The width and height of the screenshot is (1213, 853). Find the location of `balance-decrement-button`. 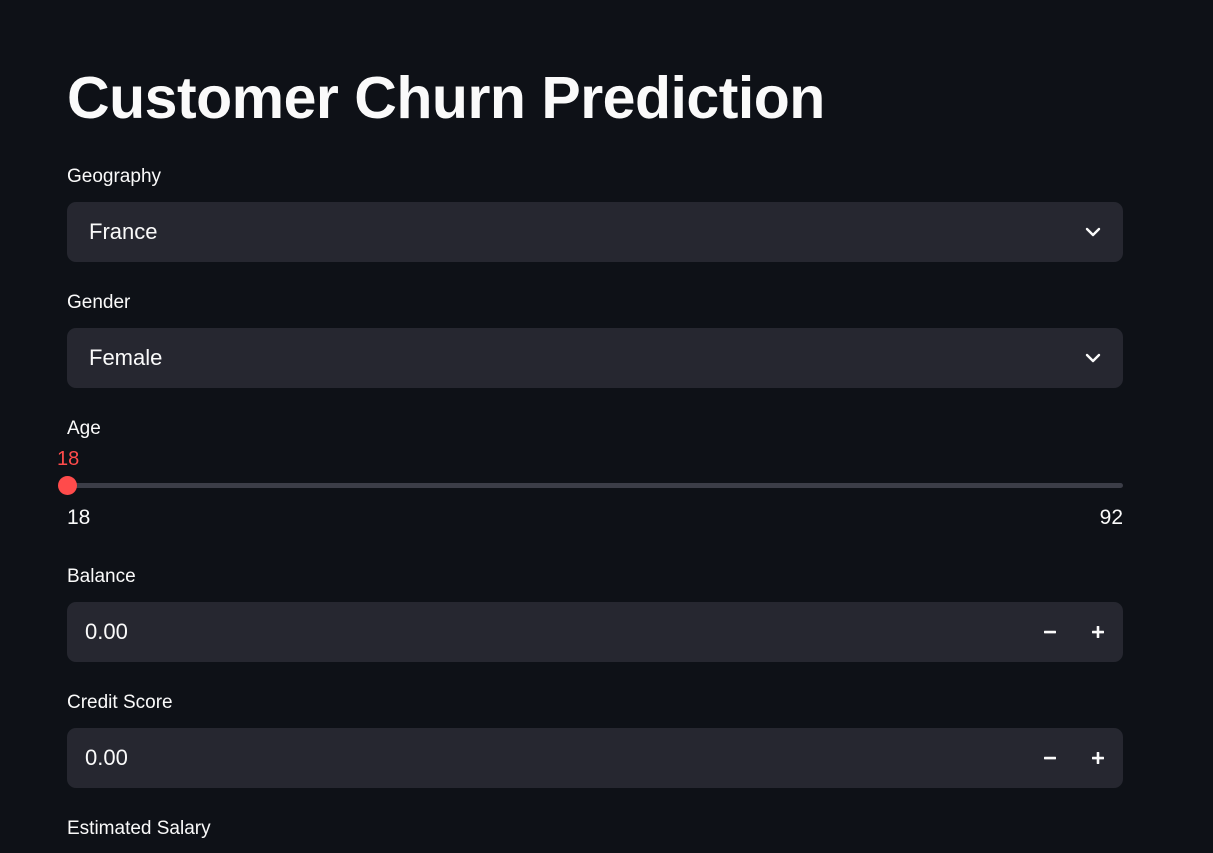

balance-decrement-button is located at coordinates (1050, 632).